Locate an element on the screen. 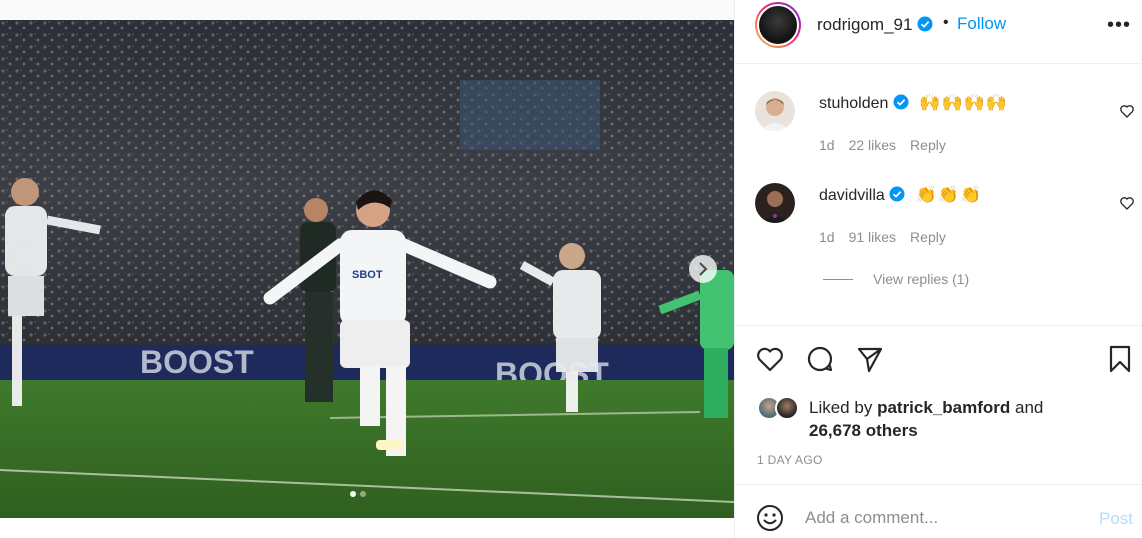 The height and width of the screenshot is (538, 1142). follow-button: Follow is located at coordinates (981, 24).